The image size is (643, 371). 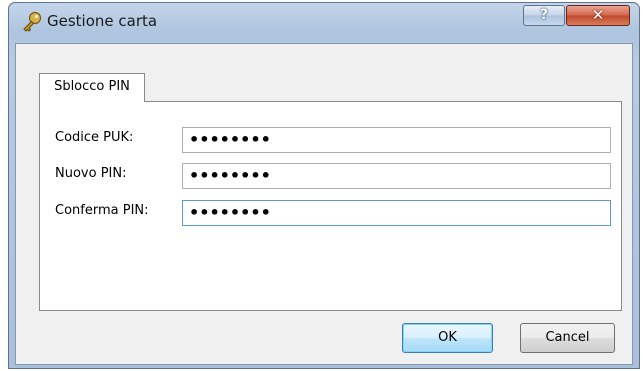 What do you see at coordinates (94, 137) in the screenshot?
I see `puk-label: Codice PUK:` at bounding box center [94, 137].